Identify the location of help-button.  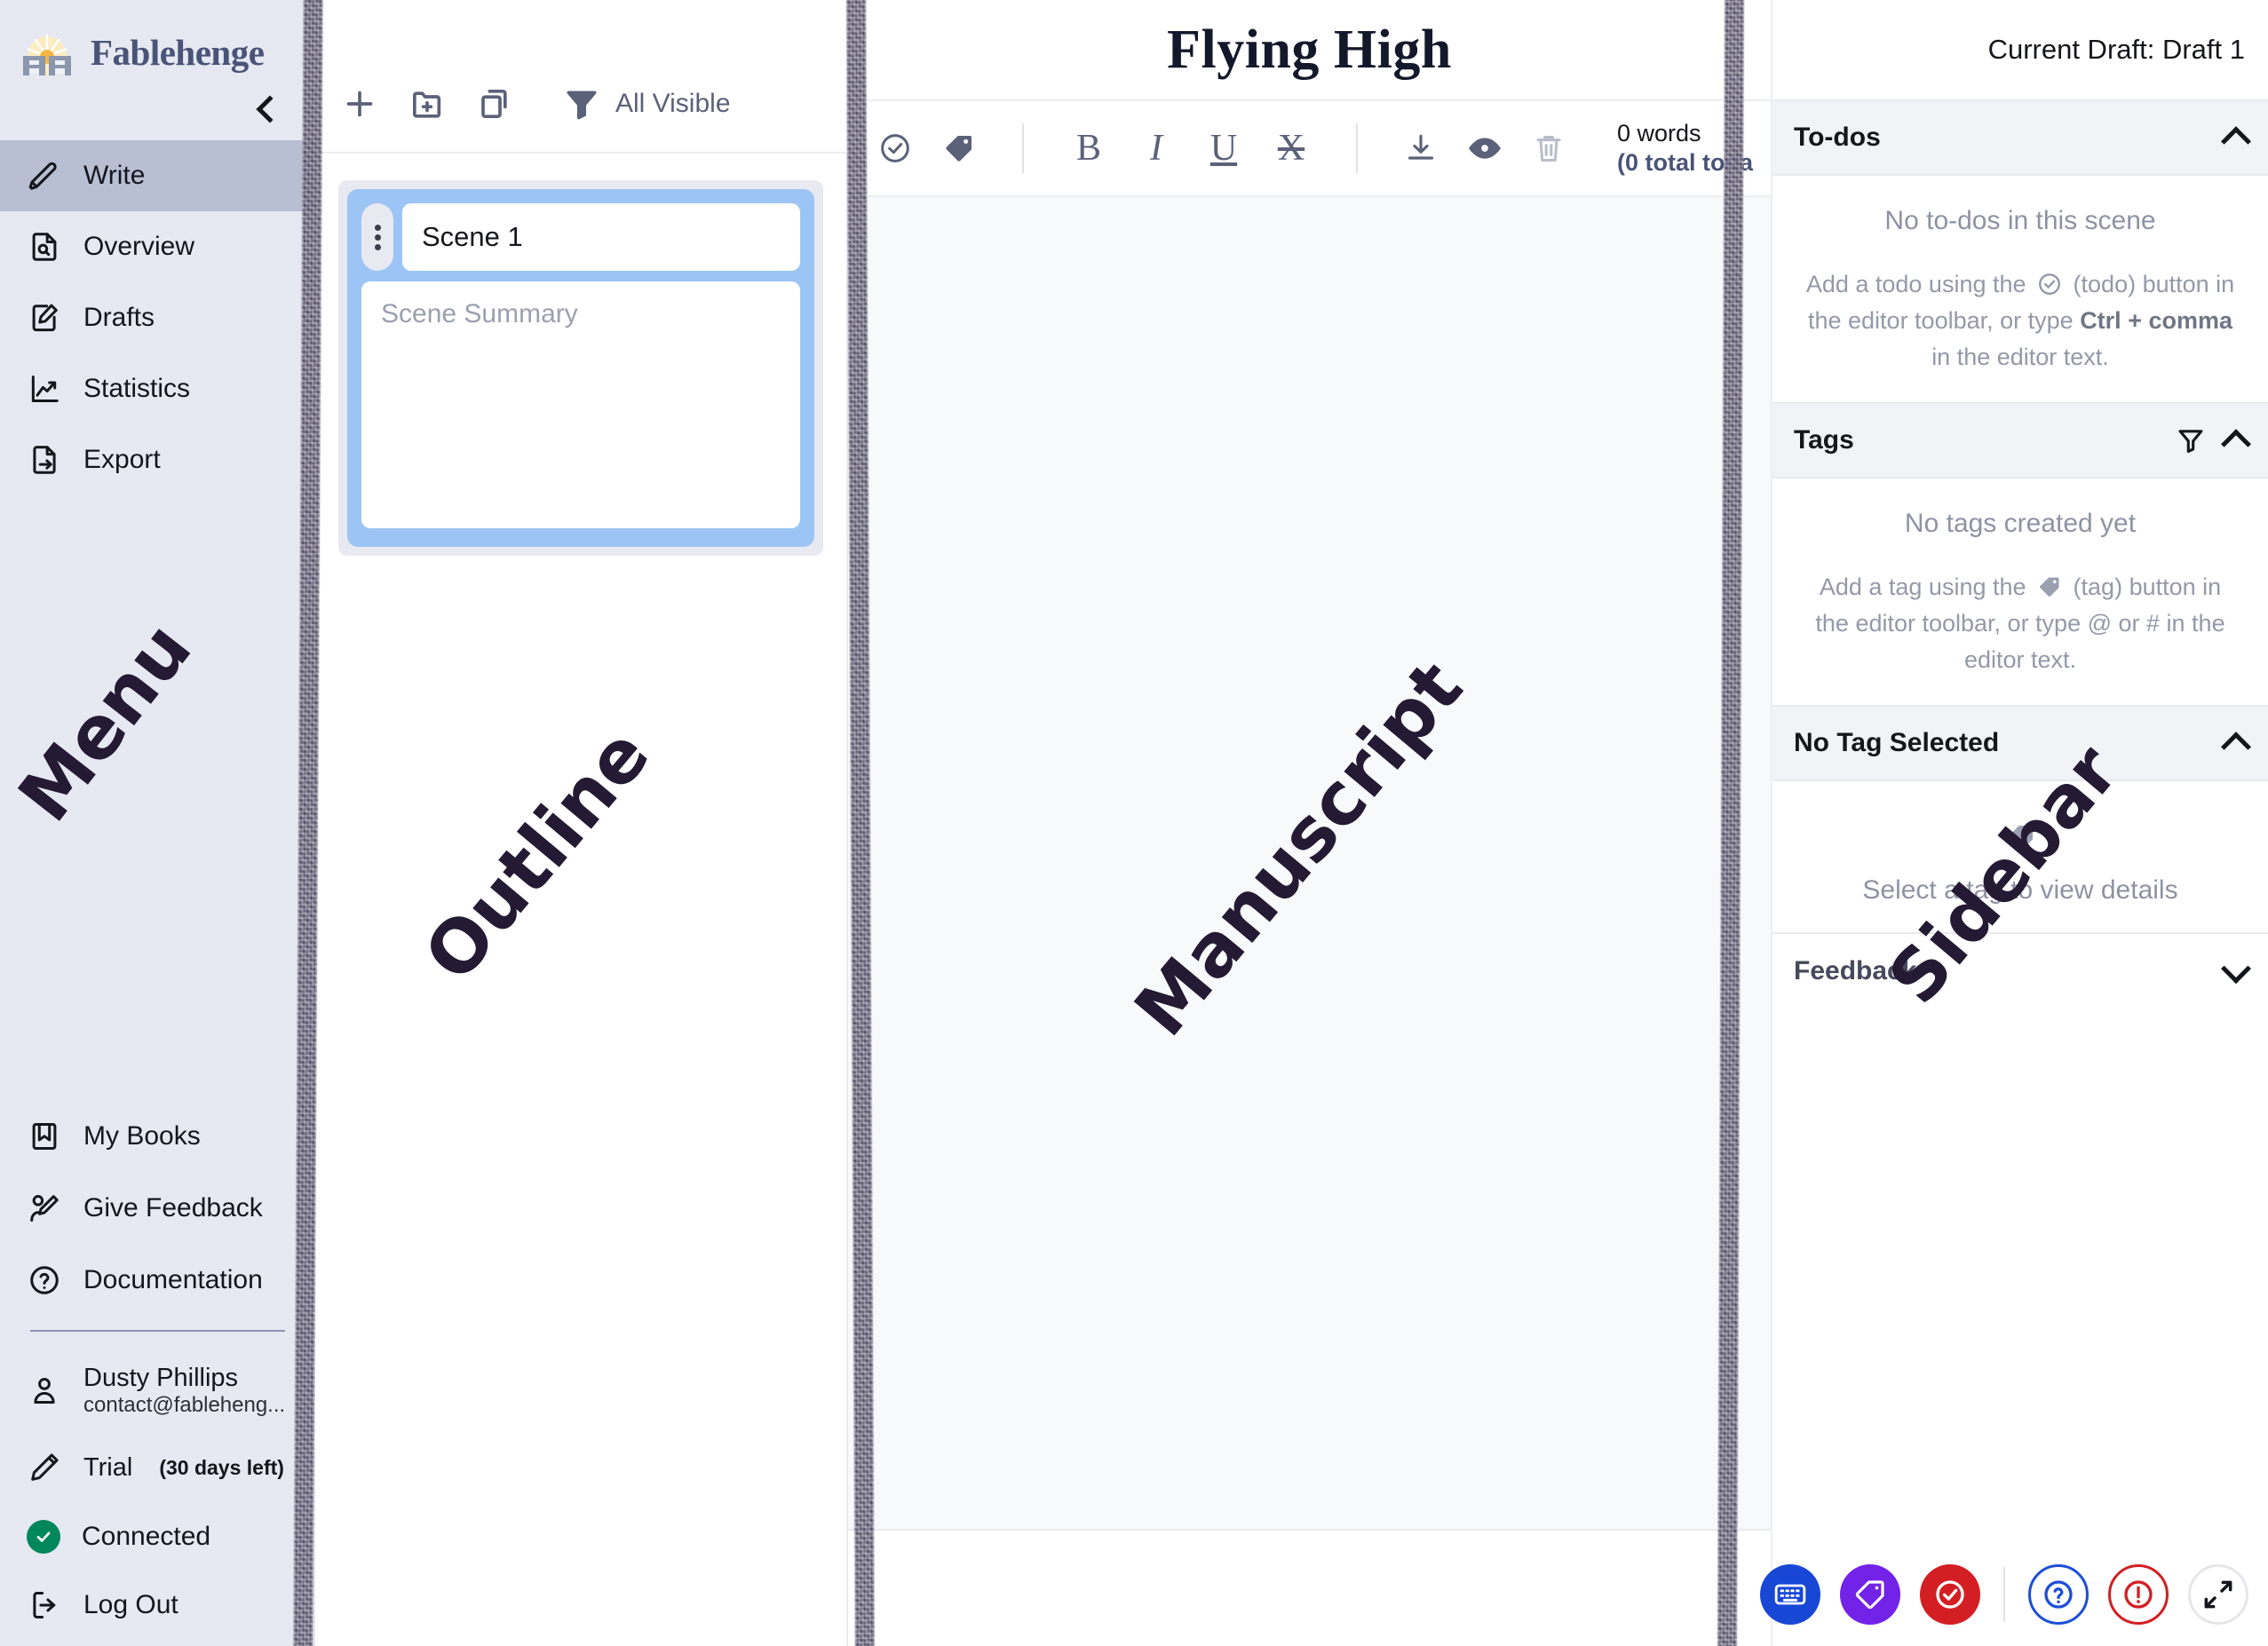
(2058, 1594).